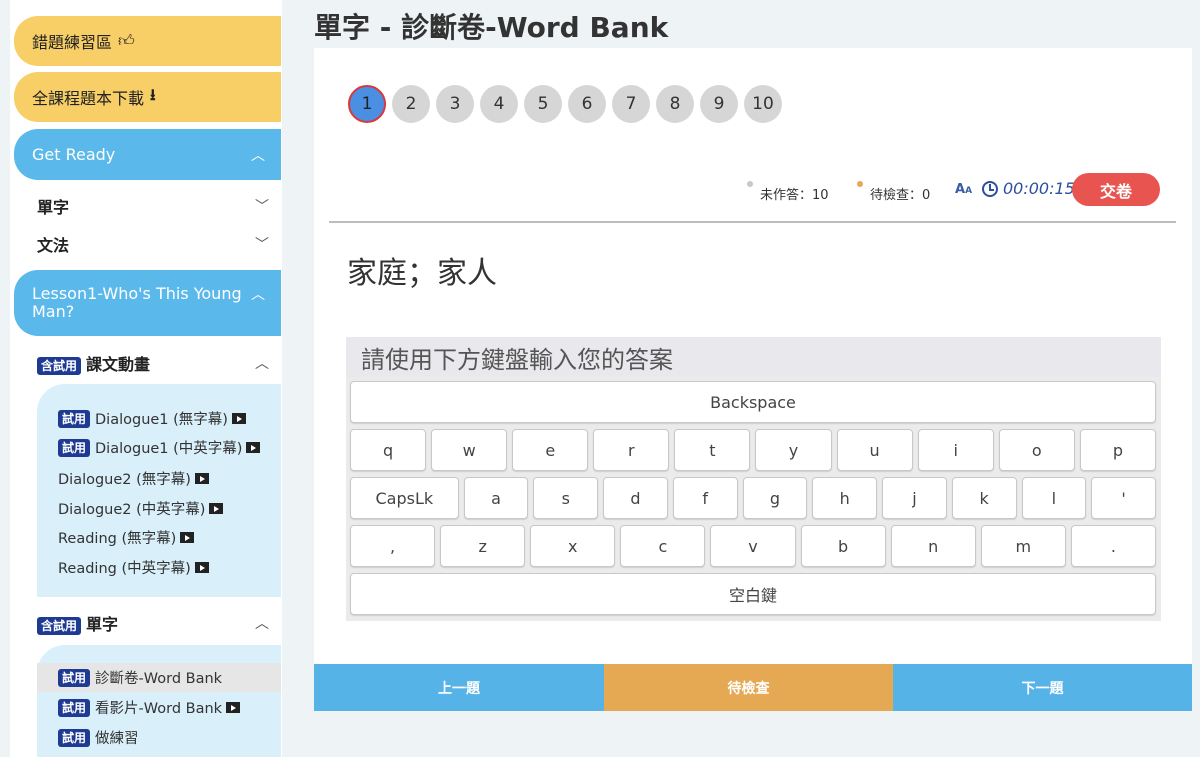 This screenshot has height=757, width=1200. I want to click on backspace-key: Backspace, so click(753, 402).